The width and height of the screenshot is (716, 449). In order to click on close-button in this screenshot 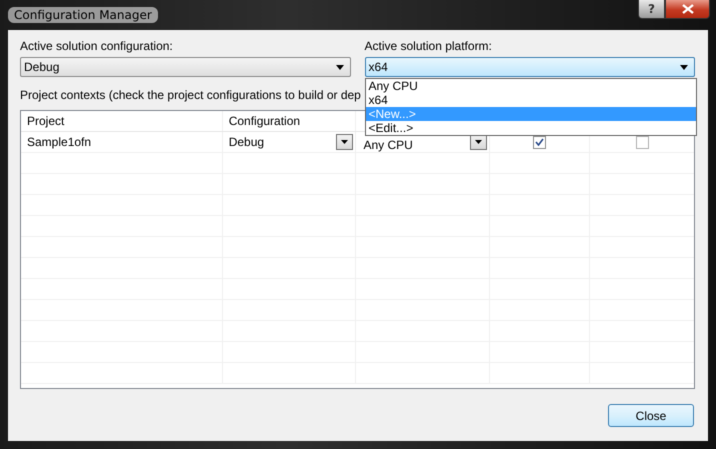, I will do `click(687, 9)`.